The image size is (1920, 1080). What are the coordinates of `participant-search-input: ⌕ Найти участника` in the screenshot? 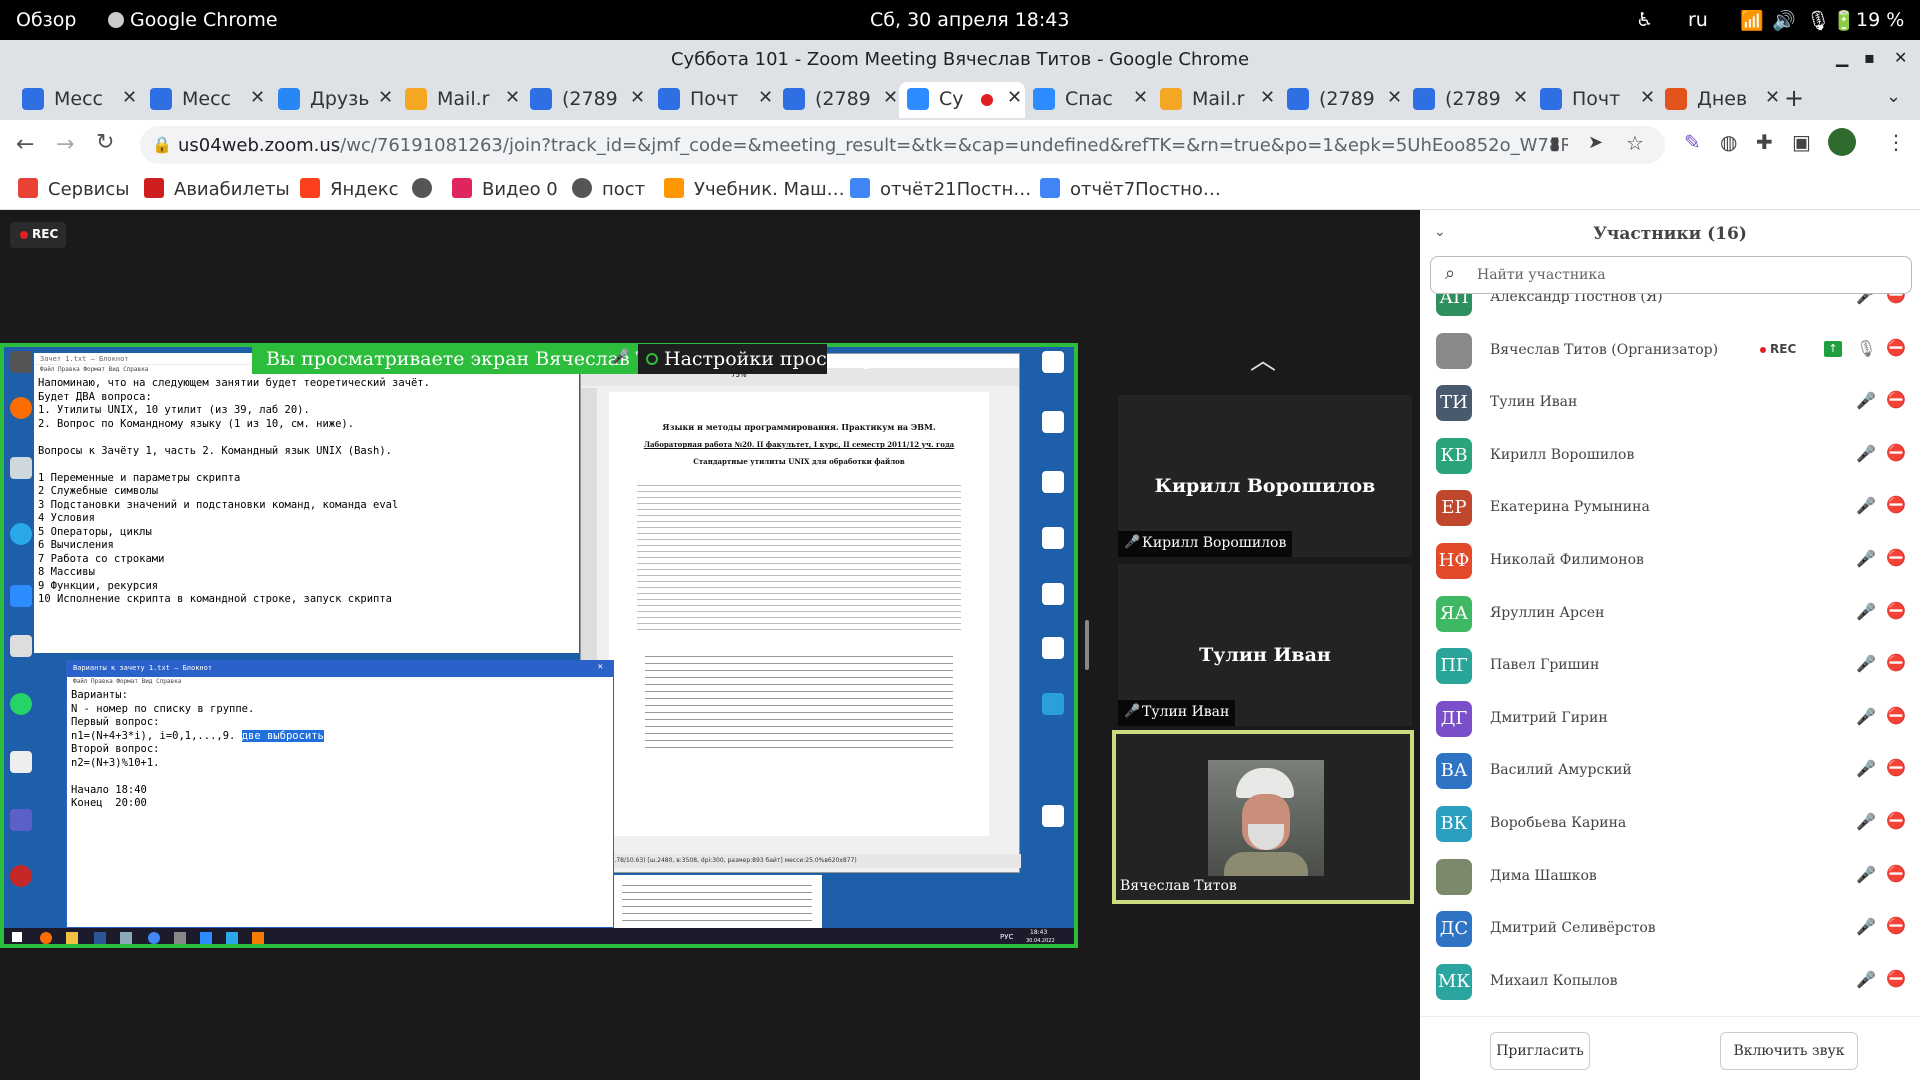 It's located at (1671, 275).